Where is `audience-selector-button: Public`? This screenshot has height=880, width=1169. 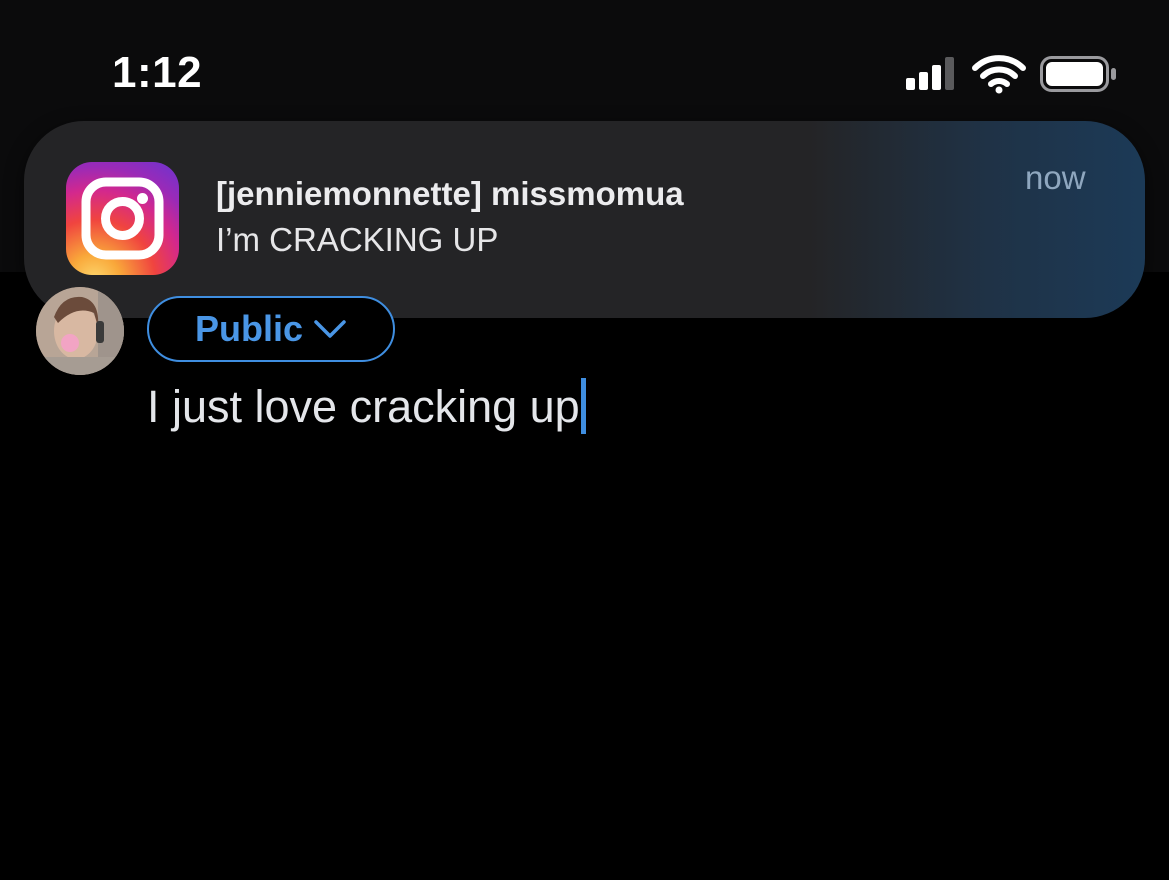 audience-selector-button: Public is located at coordinates (271, 329).